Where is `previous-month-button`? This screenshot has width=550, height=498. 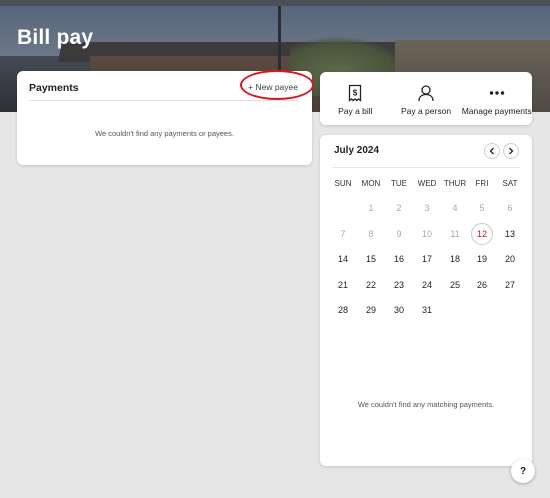 previous-month-button is located at coordinates (492, 151).